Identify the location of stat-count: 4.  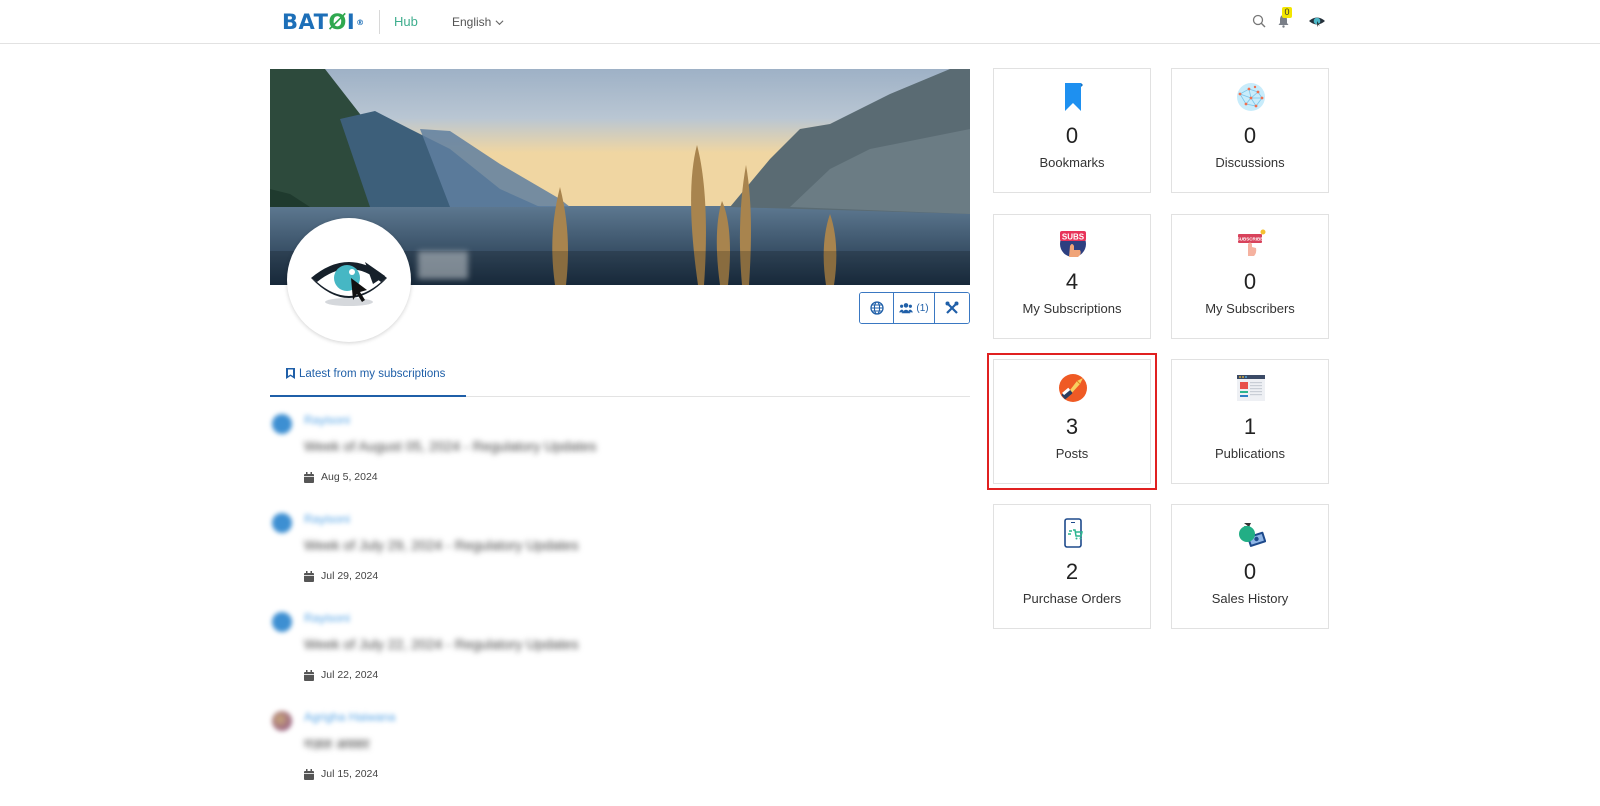
(1072, 281).